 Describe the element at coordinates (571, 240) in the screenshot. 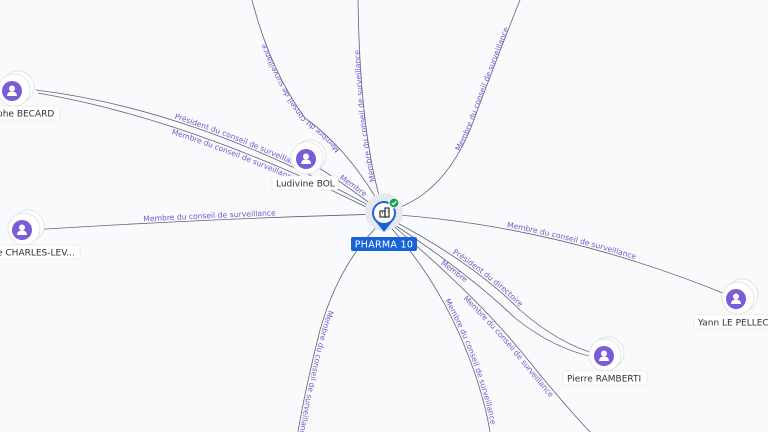

I see `edge-label-pellec: Membre du conseil de surveillance` at that location.